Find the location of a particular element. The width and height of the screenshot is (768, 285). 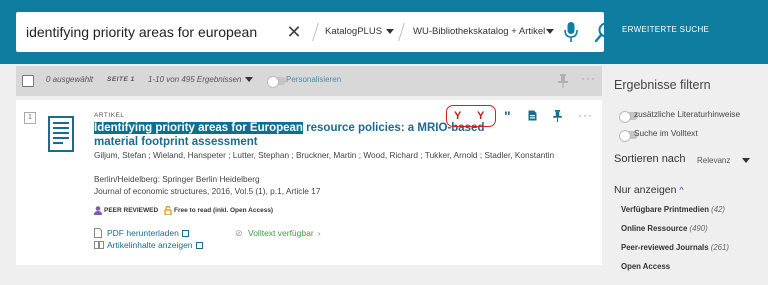

sort-select: Relevanz is located at coordinates (713, 160).